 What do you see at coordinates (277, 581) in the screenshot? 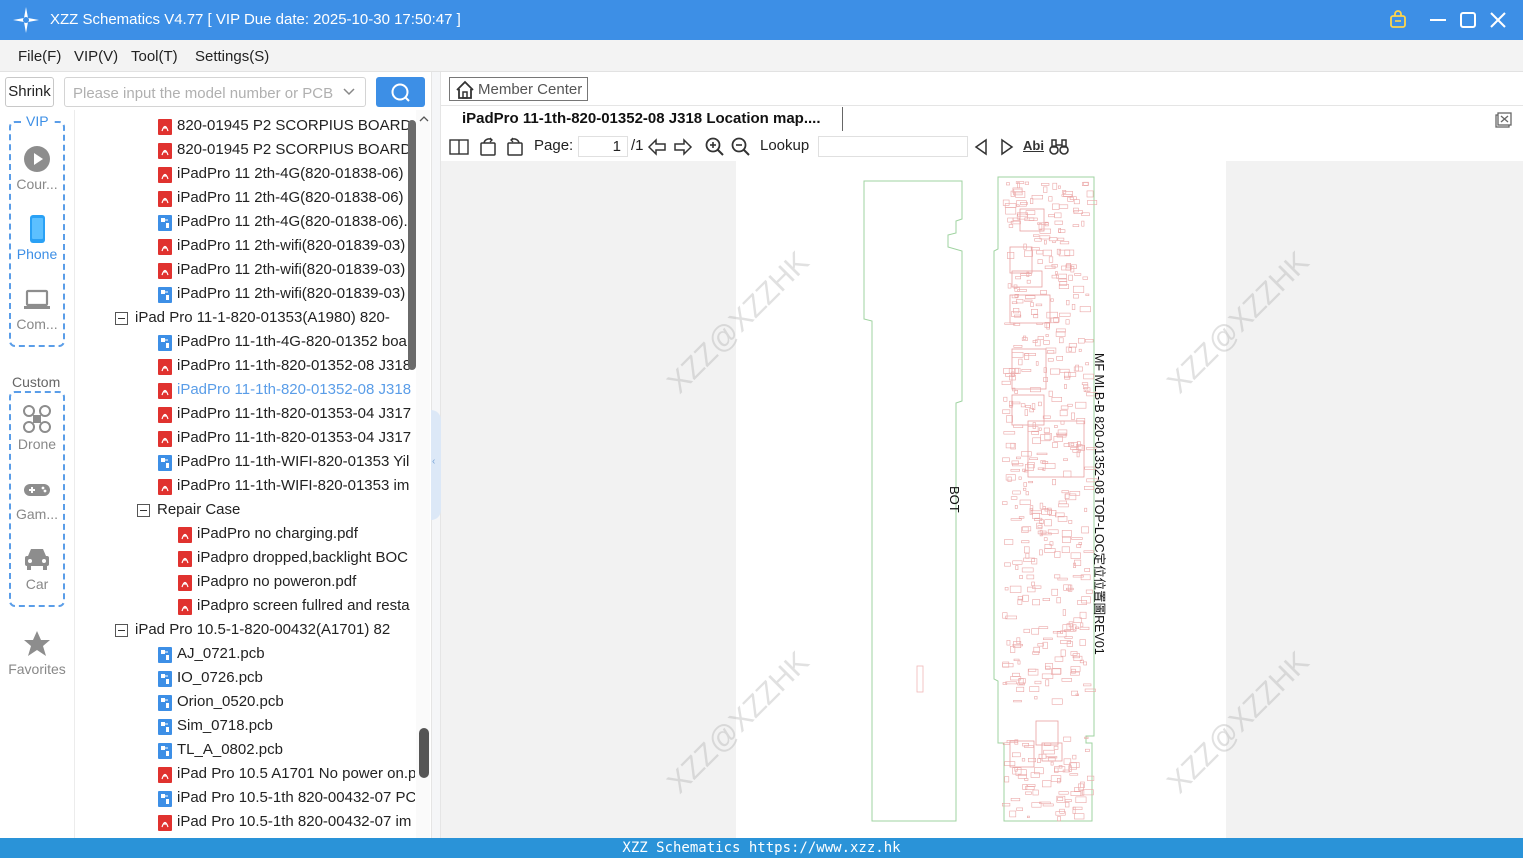
I see `tree-item-label: iPadpro no poweron.pdf` at bounding box center [277, 581].